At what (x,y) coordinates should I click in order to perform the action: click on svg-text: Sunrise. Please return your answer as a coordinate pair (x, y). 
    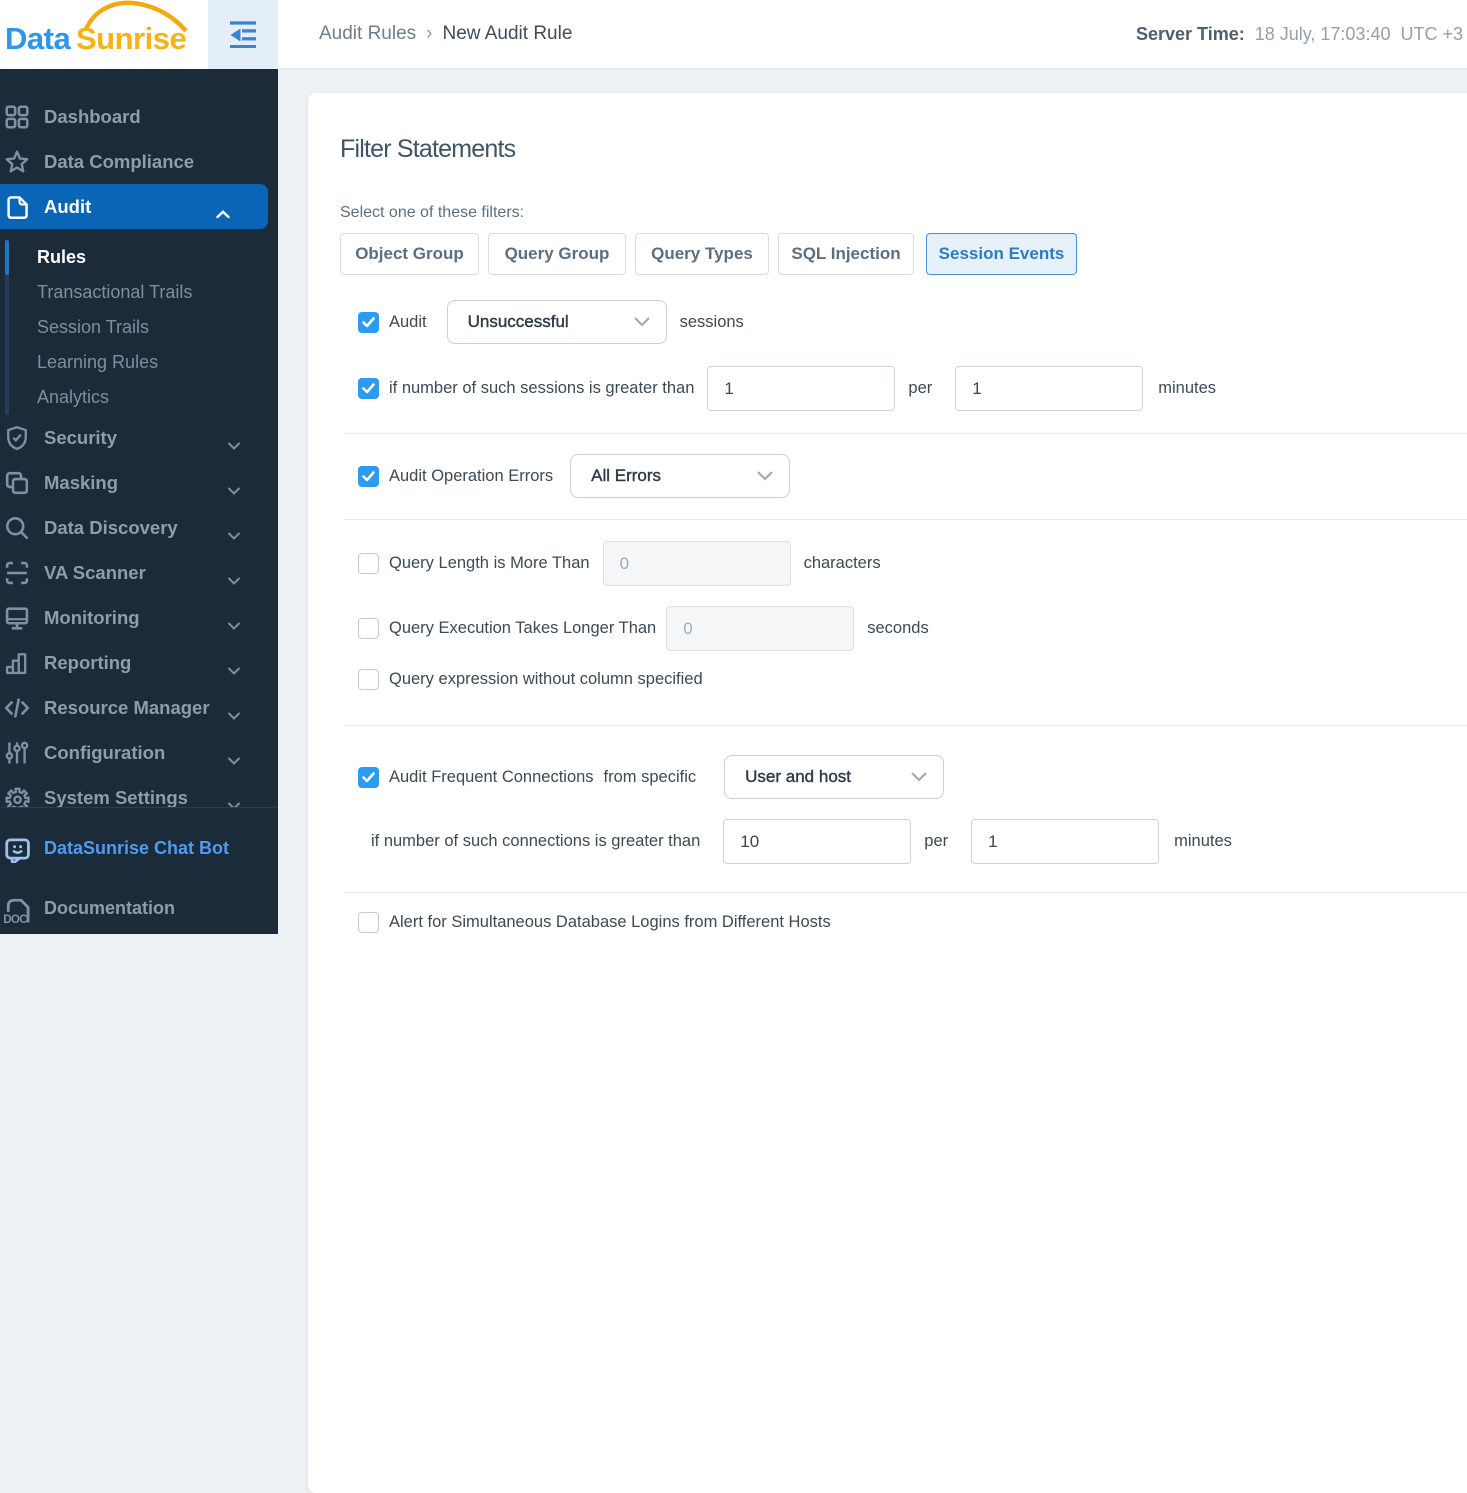
    Looking at the image, I should click on (131, 38).